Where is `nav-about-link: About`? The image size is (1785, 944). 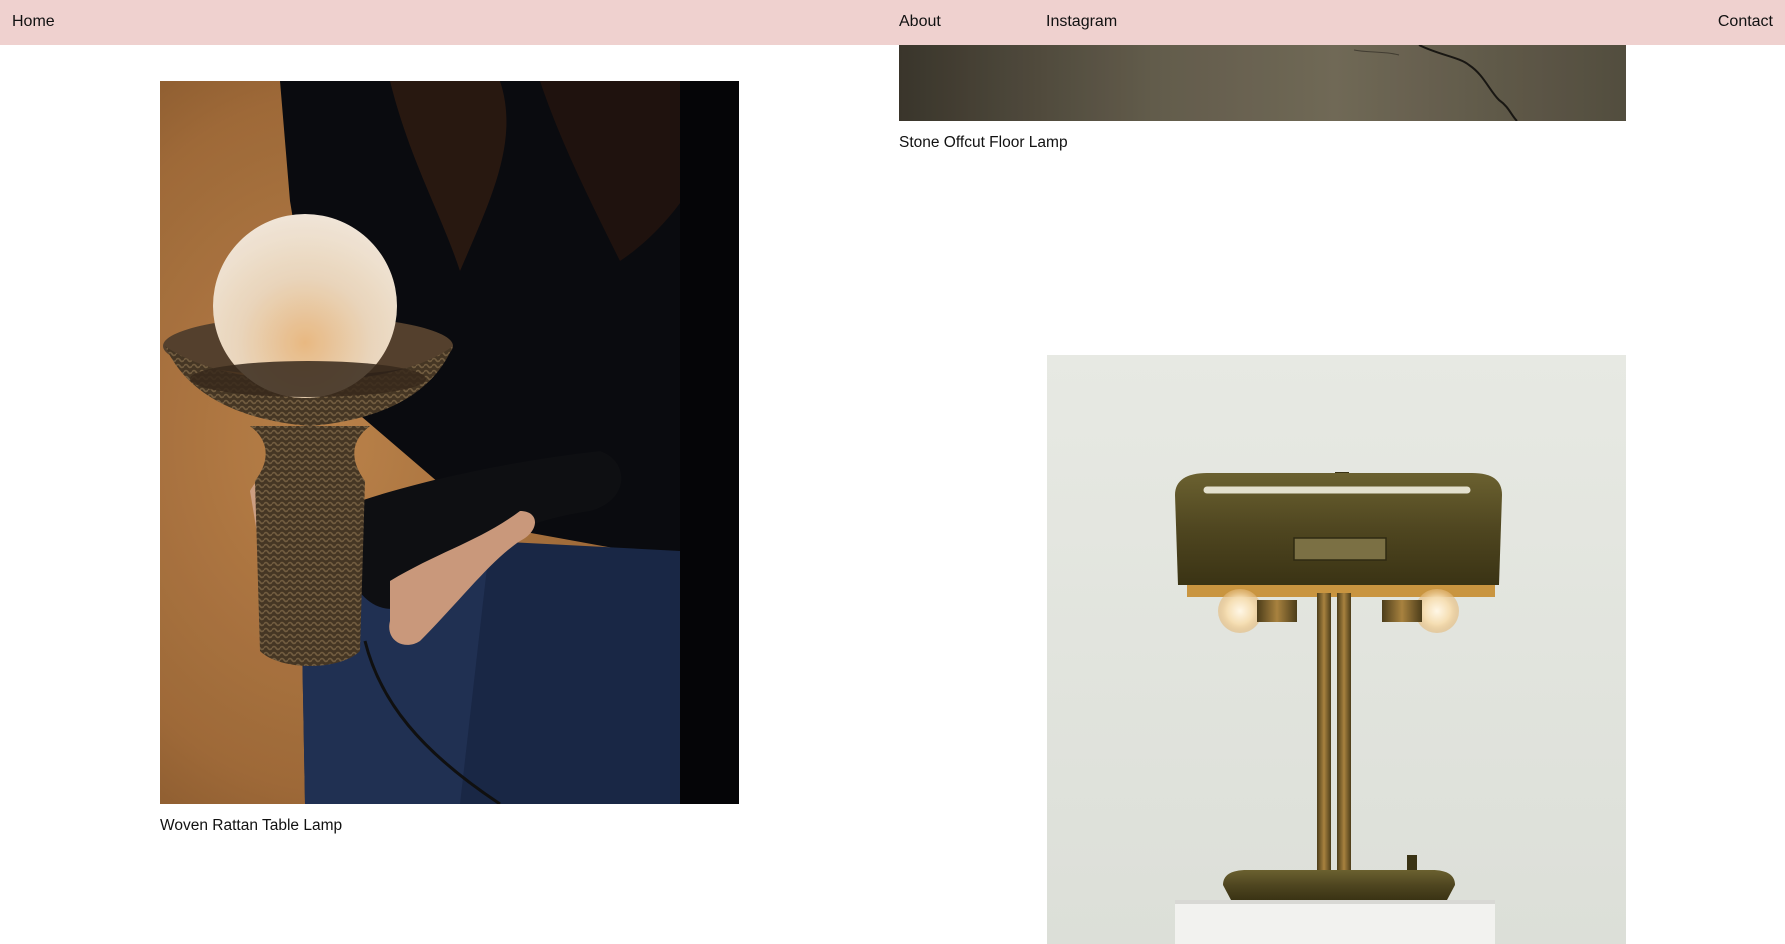 nav-about-link: About is located at coordinates (920, 22).